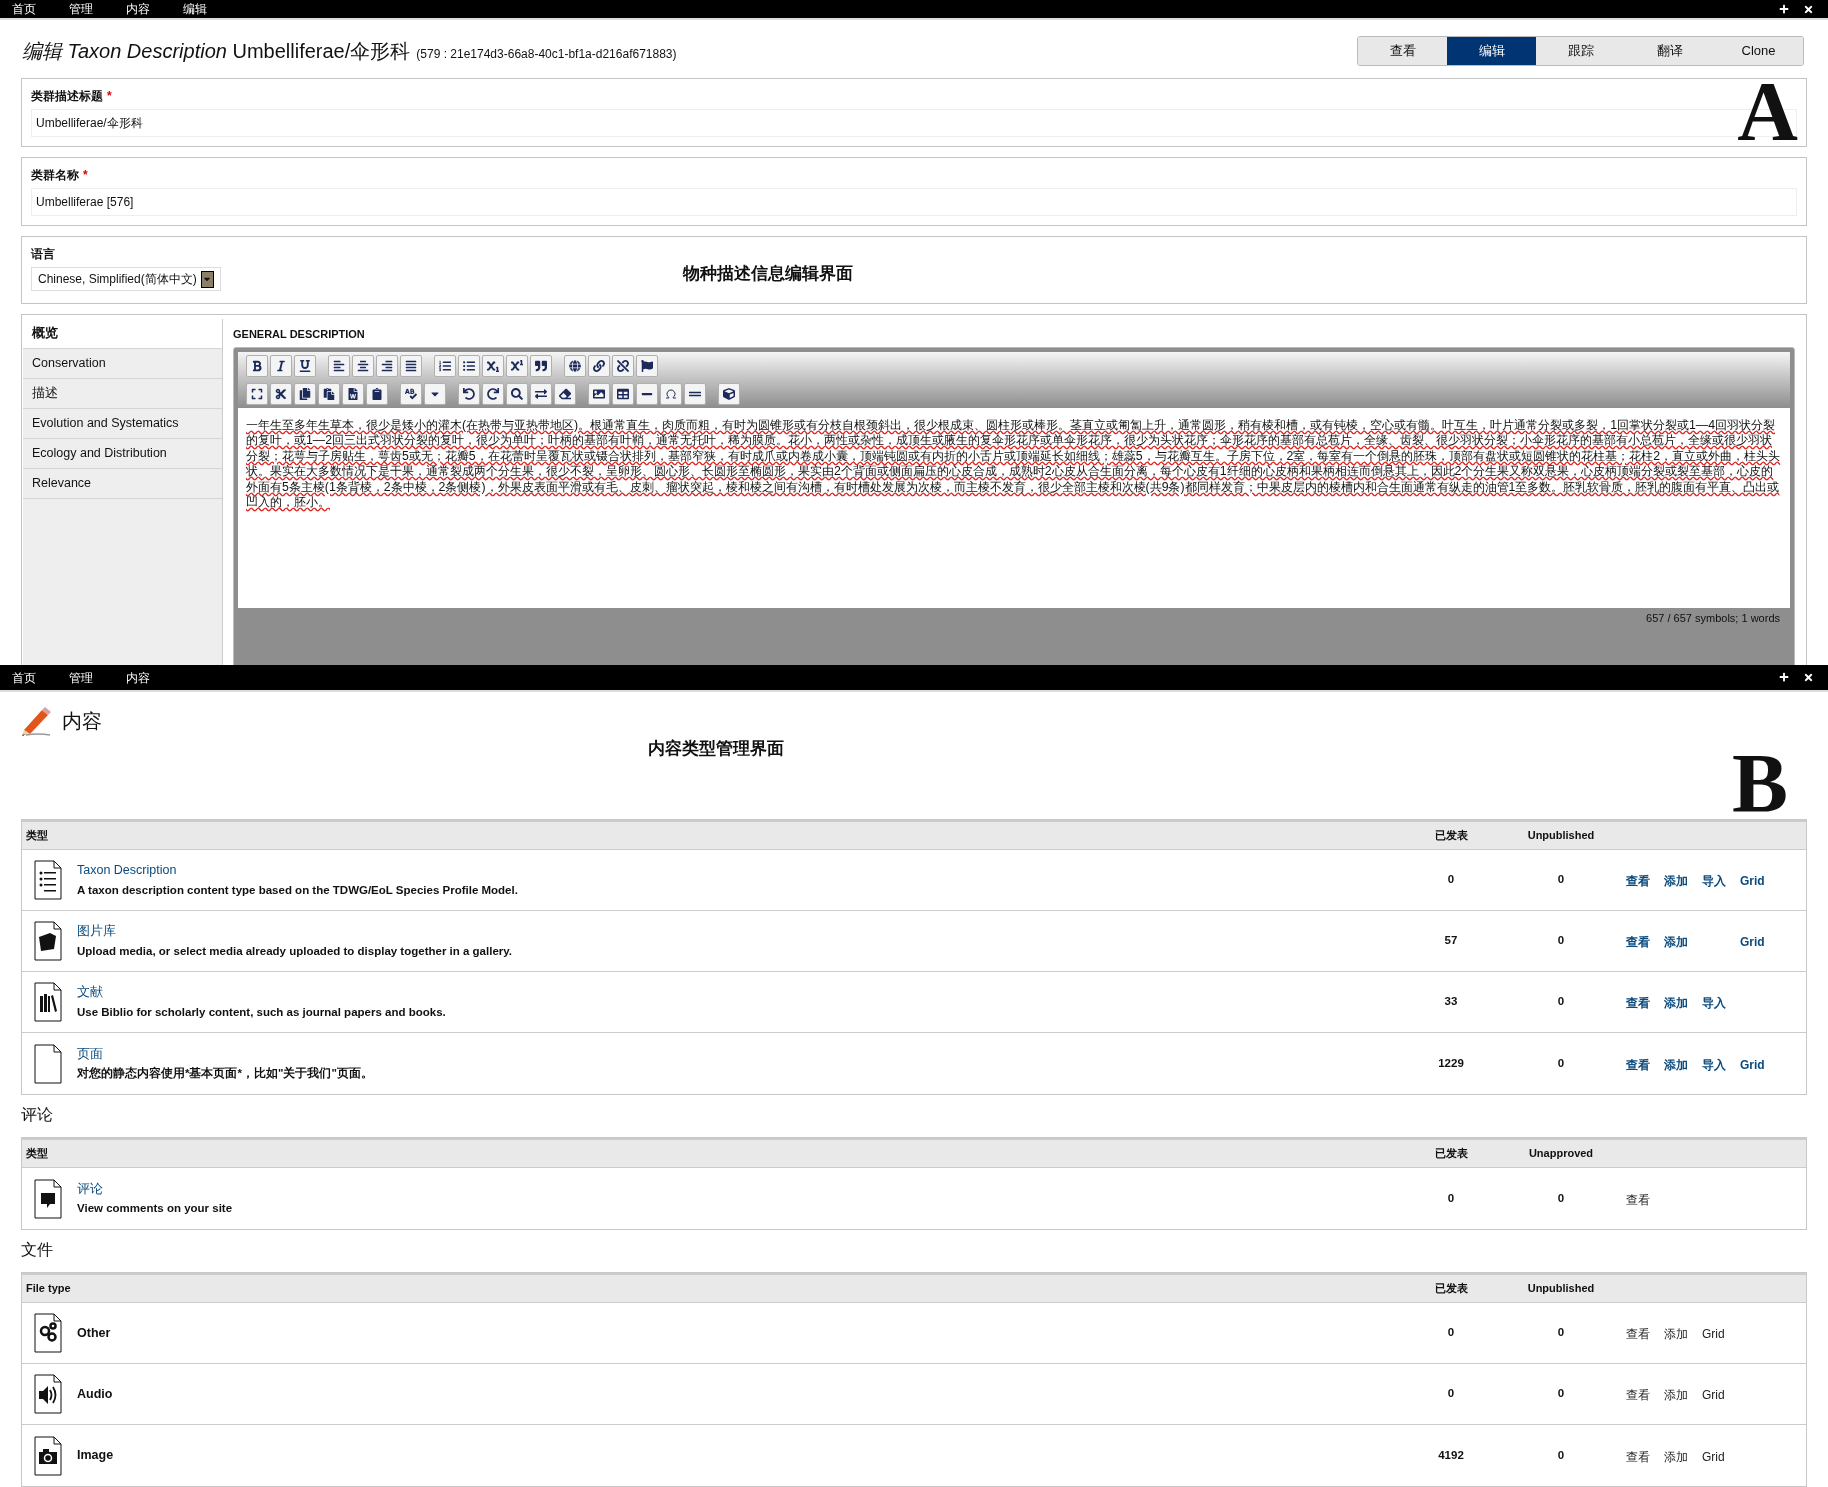  Describe the element at coordinates (541, 393) in the screenshot. I see `replace-button` at that location.